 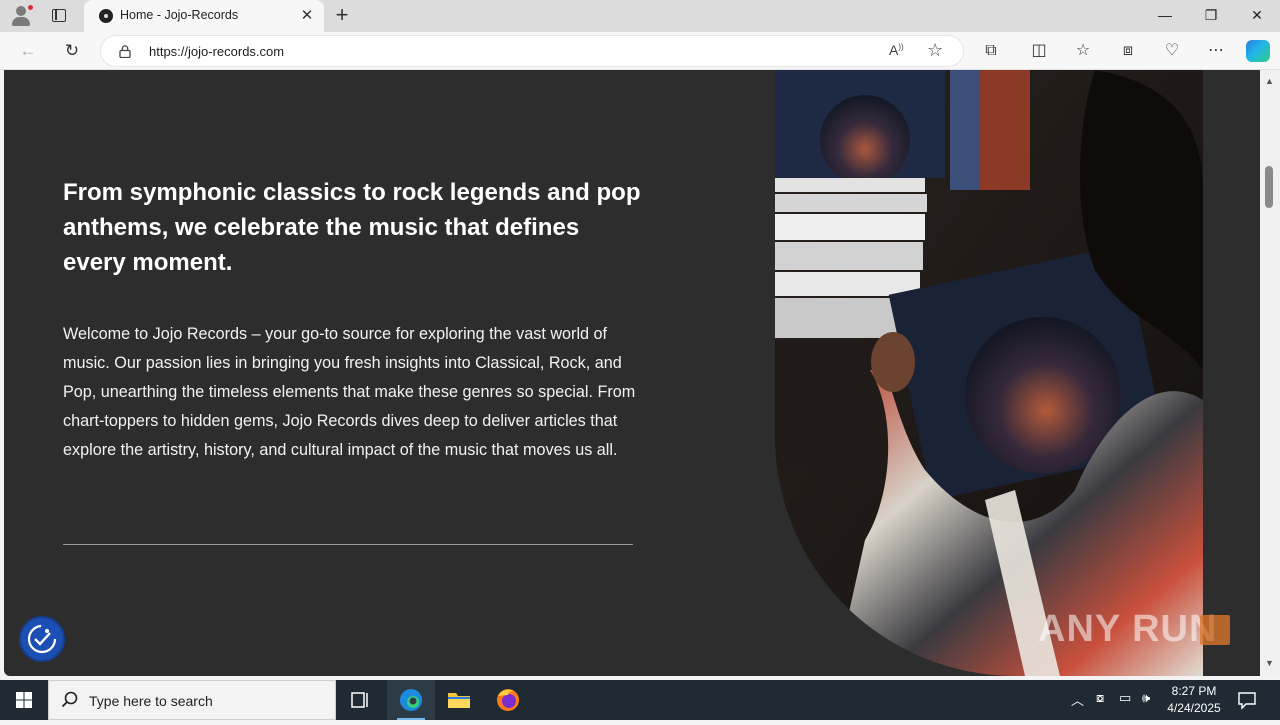 What do you see at coordinates (508, 700) in the screenshot?
I see `firefox-icon` at bounding box center [508, 700].